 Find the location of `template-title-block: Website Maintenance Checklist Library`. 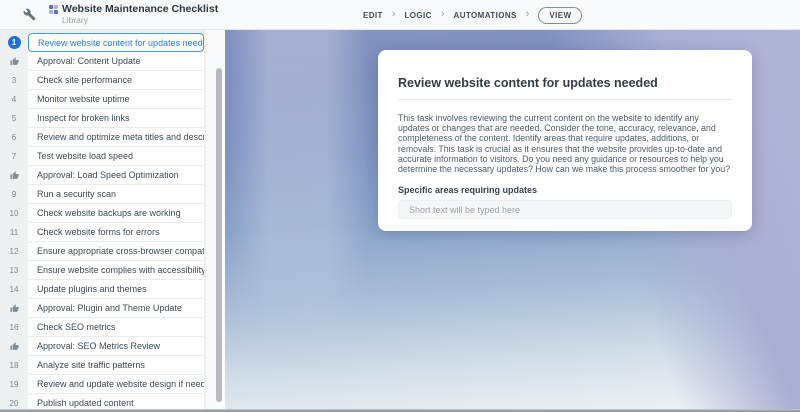

template-title-block: Website Maintenance Checklist Library is located at coordinates (133, 14).